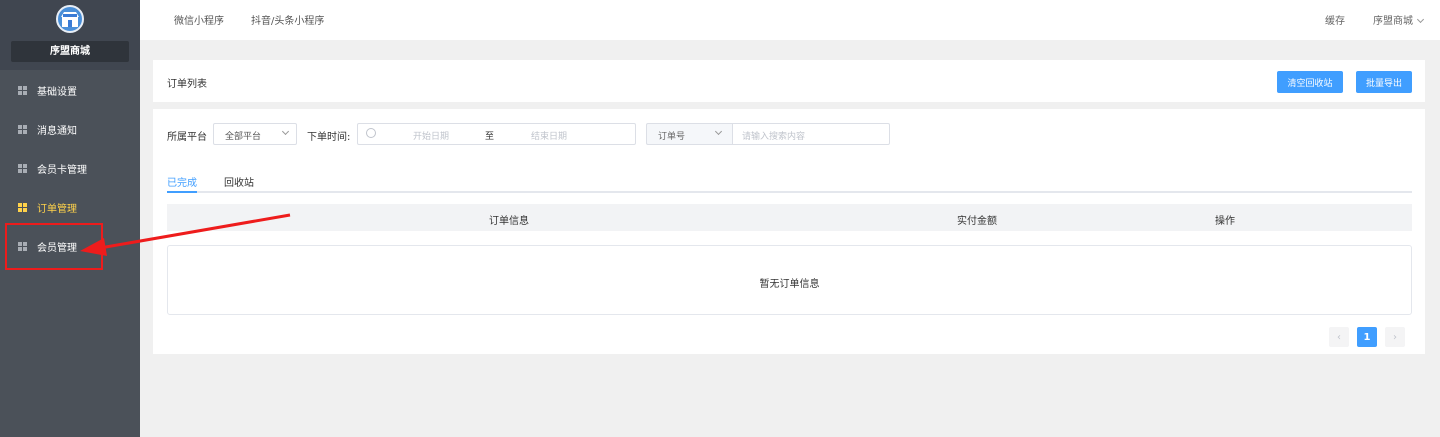 The image size is (1440, 437). What do you see at coordinates (977, 221) in the screenshot?
I see `column-paid-amount: 实付金额` at bounding box center [977, 221].